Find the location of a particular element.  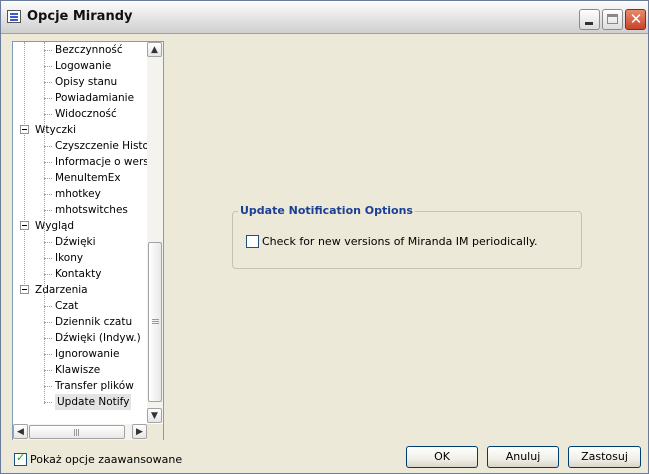

tree-item: Ikony is located at coordinates (69, 258).